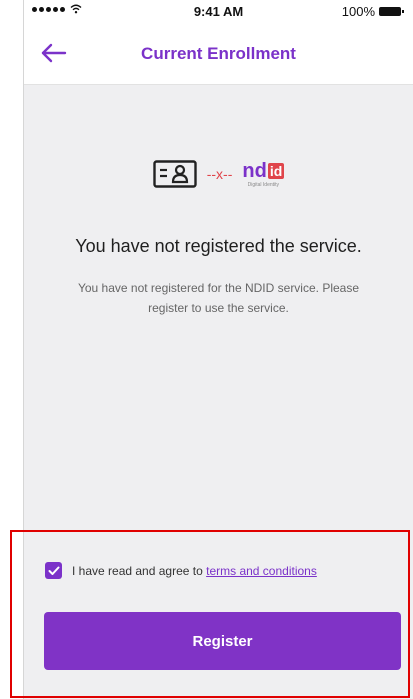 Image resolution: width=413 pixels, height=699 pixels. I want to click on battery-indicator: 100%, so click(372, 11).